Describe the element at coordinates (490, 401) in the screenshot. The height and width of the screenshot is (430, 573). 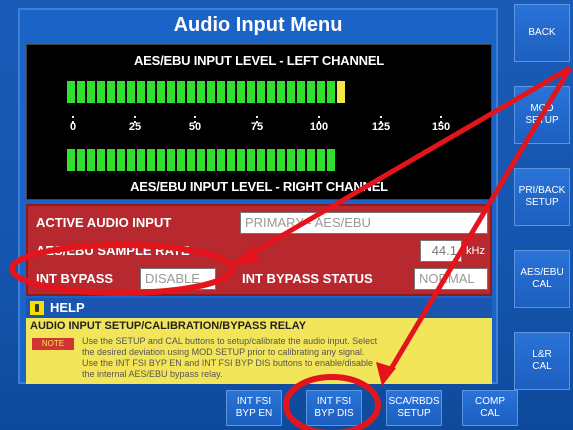
I see `comp-cal-line1: COMP` at that location.